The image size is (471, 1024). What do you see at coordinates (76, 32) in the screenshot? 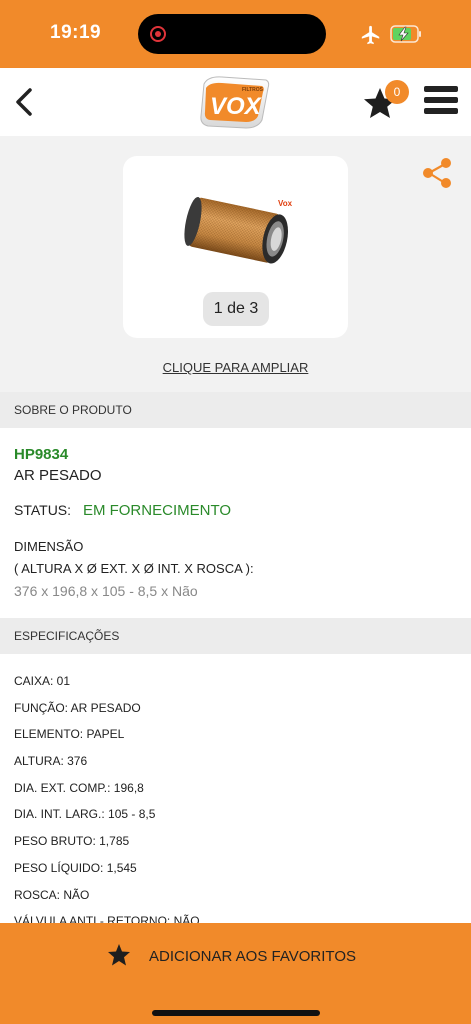
I see `status-time: 19:19` at bounding box center [76, 32].